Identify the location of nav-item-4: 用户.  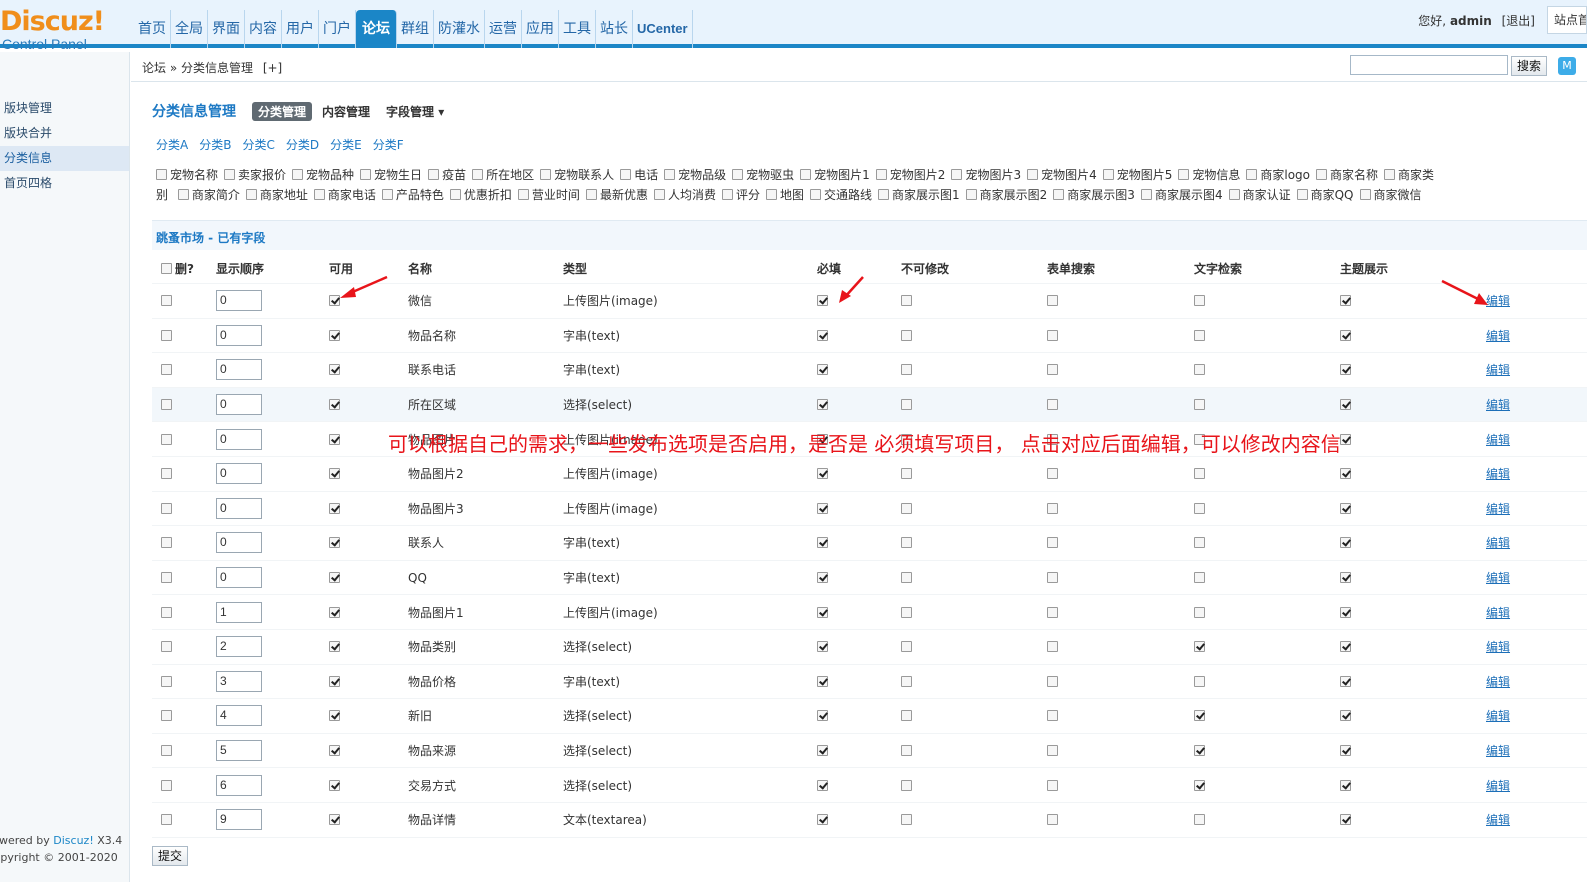
(300, 29).